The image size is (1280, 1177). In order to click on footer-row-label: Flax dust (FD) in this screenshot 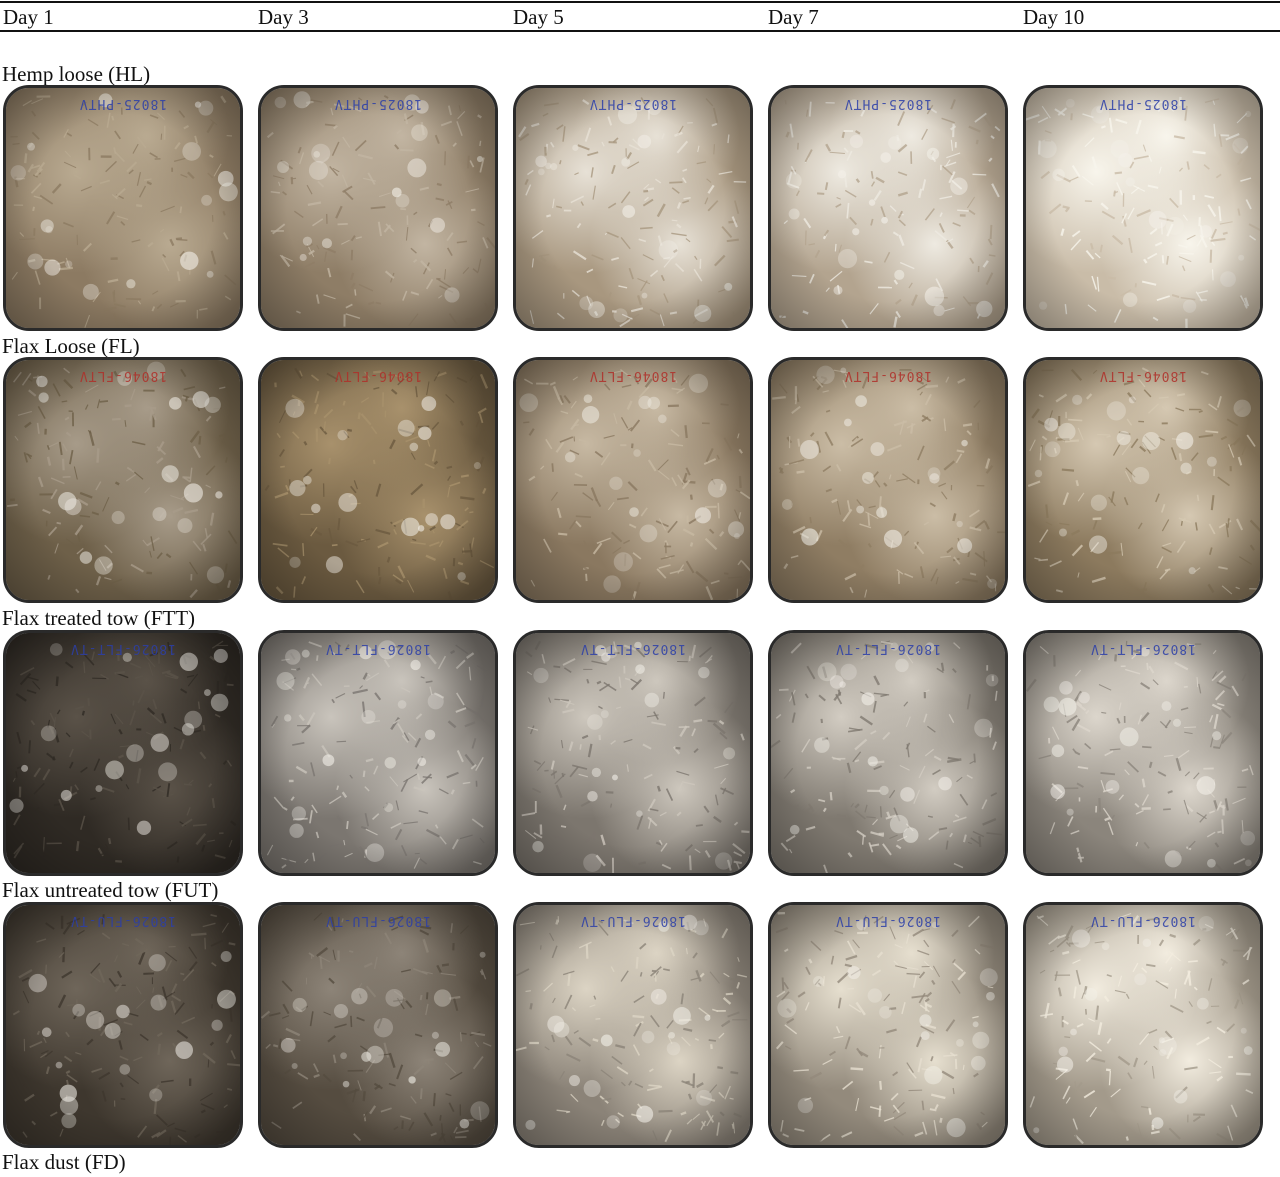, I will do `click(64, 1162)`.